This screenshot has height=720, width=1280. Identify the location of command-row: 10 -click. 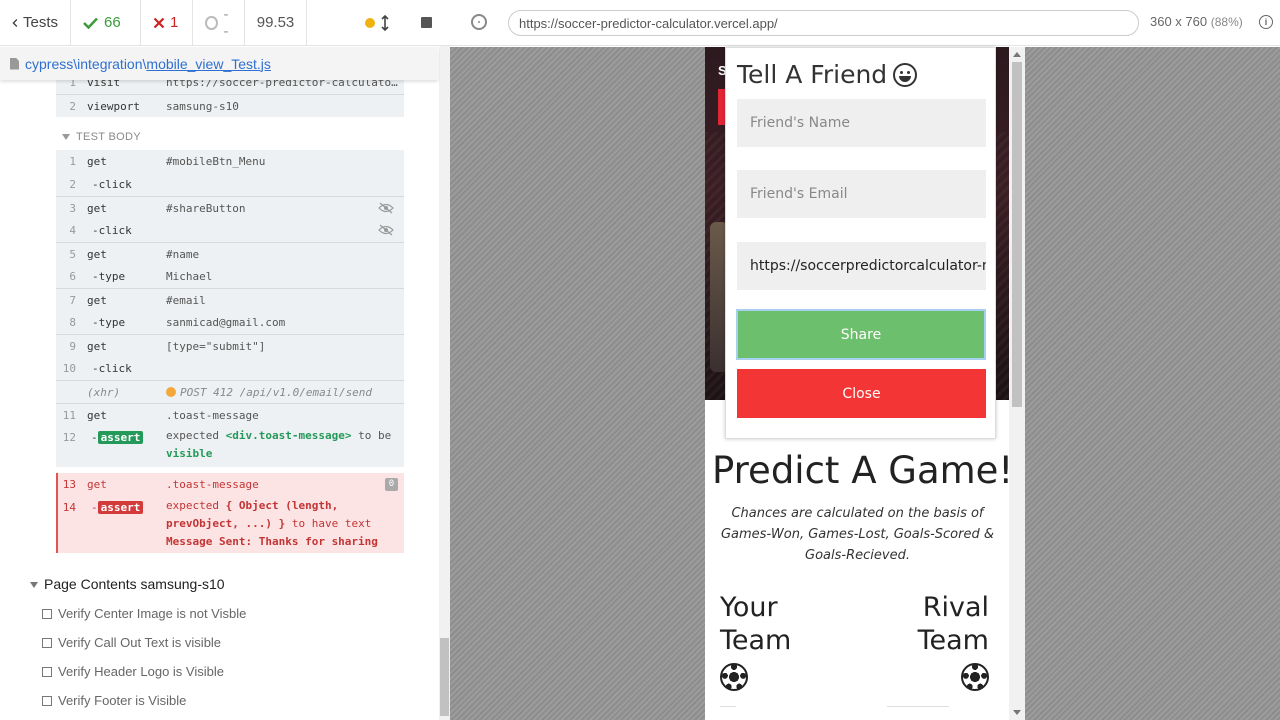
(230, 368).